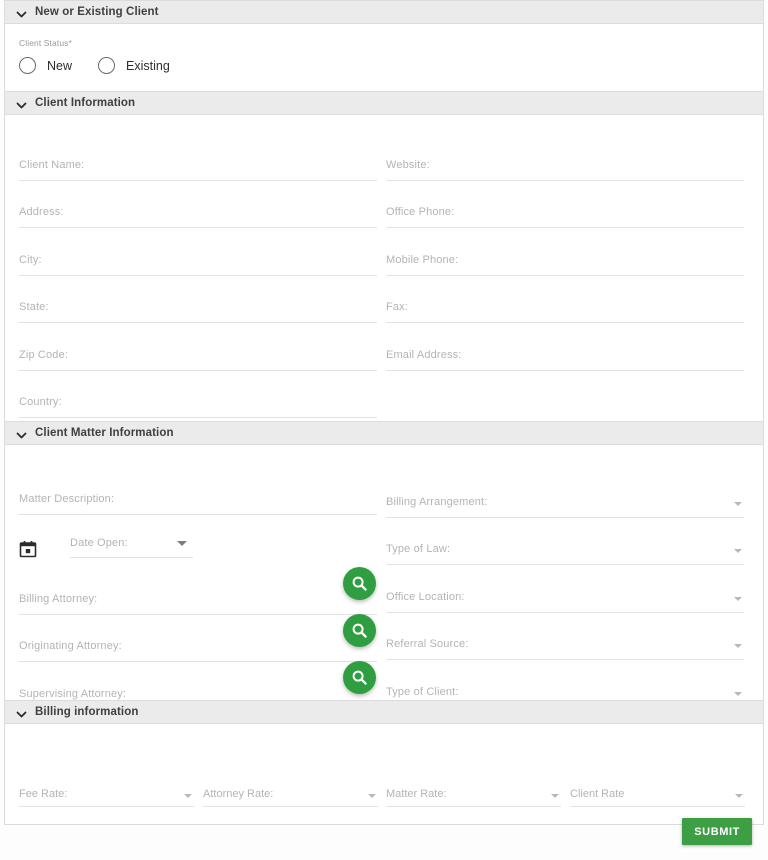  Describe the element at coordinates (422, 691) in the screenshot. I see `field-label: Type of Client:` at that location.